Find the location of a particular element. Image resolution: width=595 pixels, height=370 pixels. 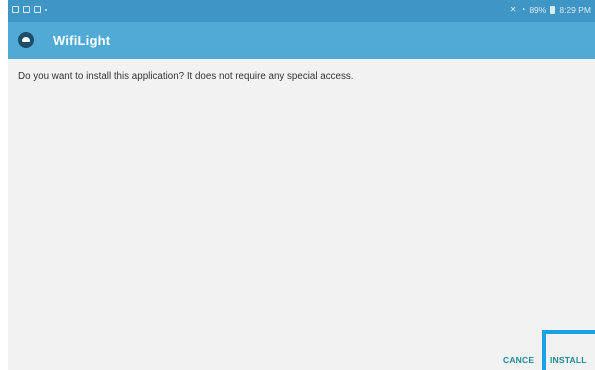

app-bar: WifiLight is located at coordinates (301, 40).